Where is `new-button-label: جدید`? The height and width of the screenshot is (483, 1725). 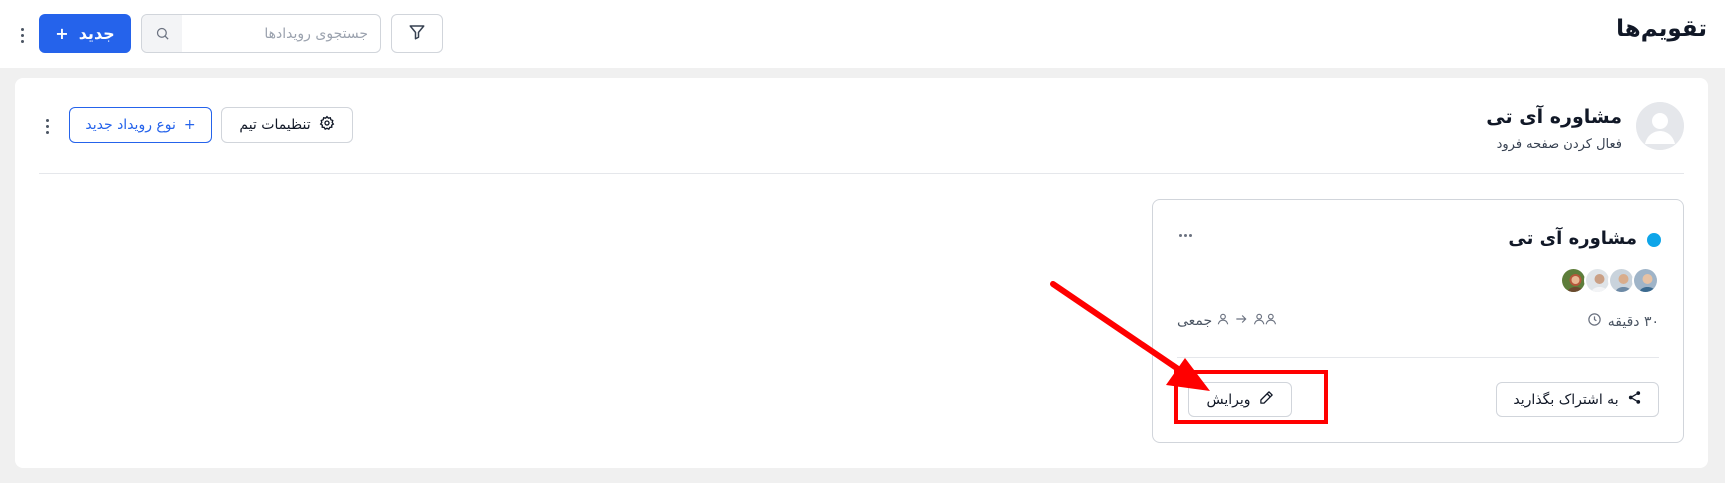 new-button-label: جدید is located at coordinates (96, 33).